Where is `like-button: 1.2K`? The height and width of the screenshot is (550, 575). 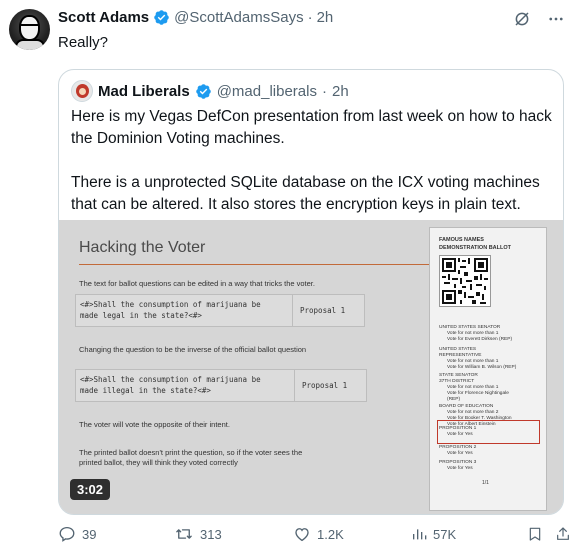
like-button: 1.2K is located at coordinates (318, 534).